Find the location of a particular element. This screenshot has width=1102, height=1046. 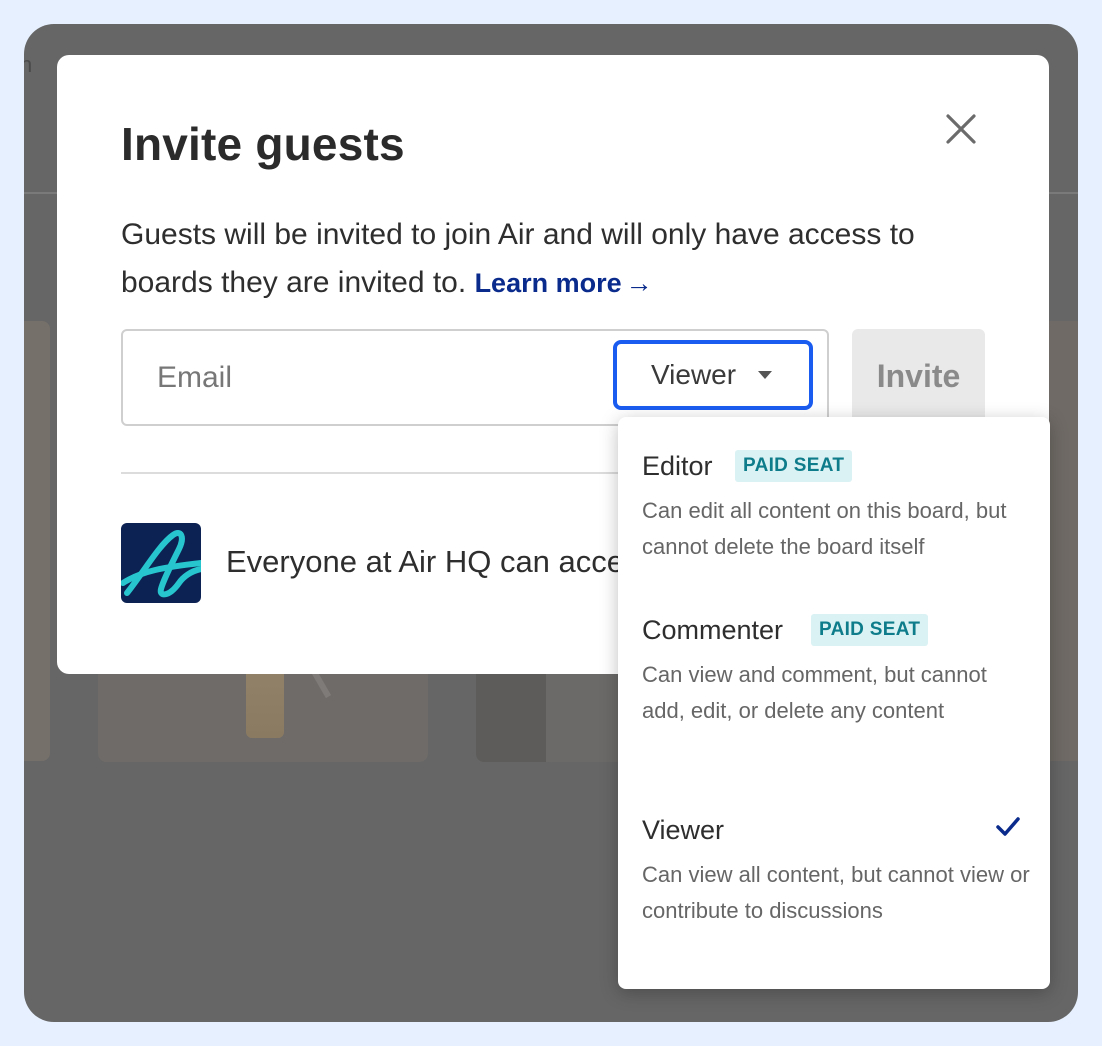

email-field-container: Viewer is located at coordinates (475, 377).